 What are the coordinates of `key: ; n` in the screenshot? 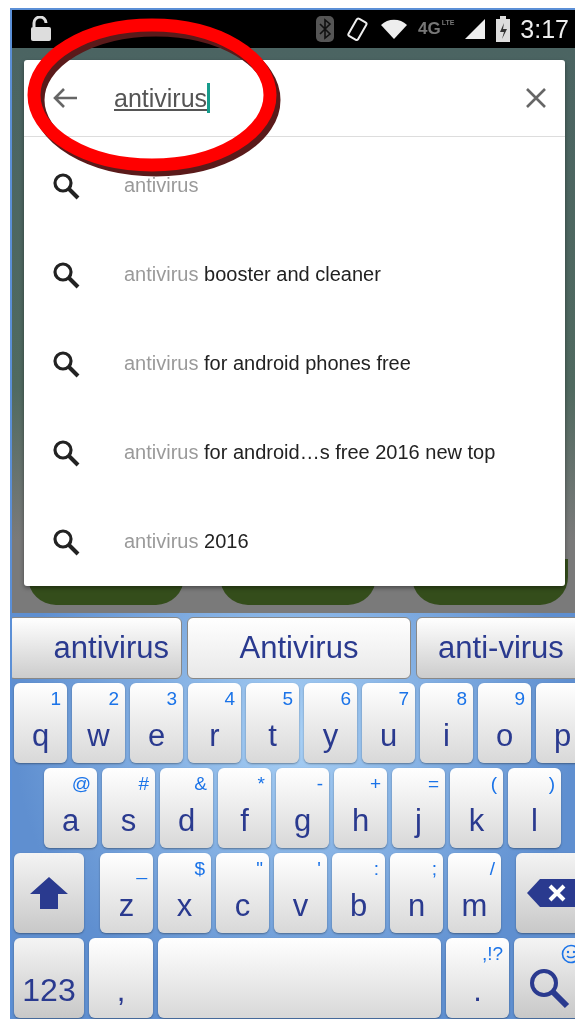 It's located at (416, 893).